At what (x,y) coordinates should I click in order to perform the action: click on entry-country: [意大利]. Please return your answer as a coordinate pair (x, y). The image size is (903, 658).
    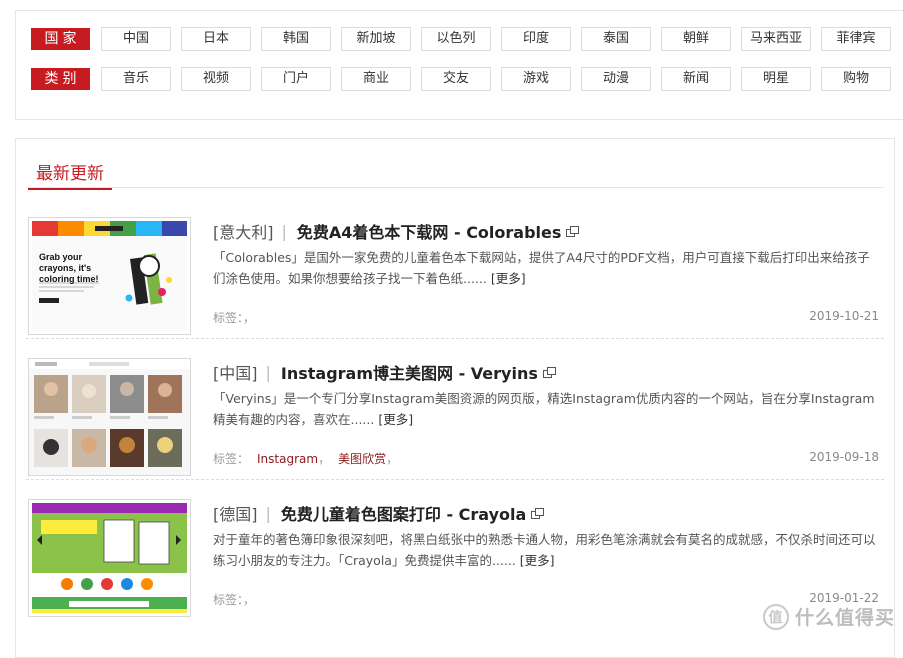
    Looking at the image, I should click on (243, 231).